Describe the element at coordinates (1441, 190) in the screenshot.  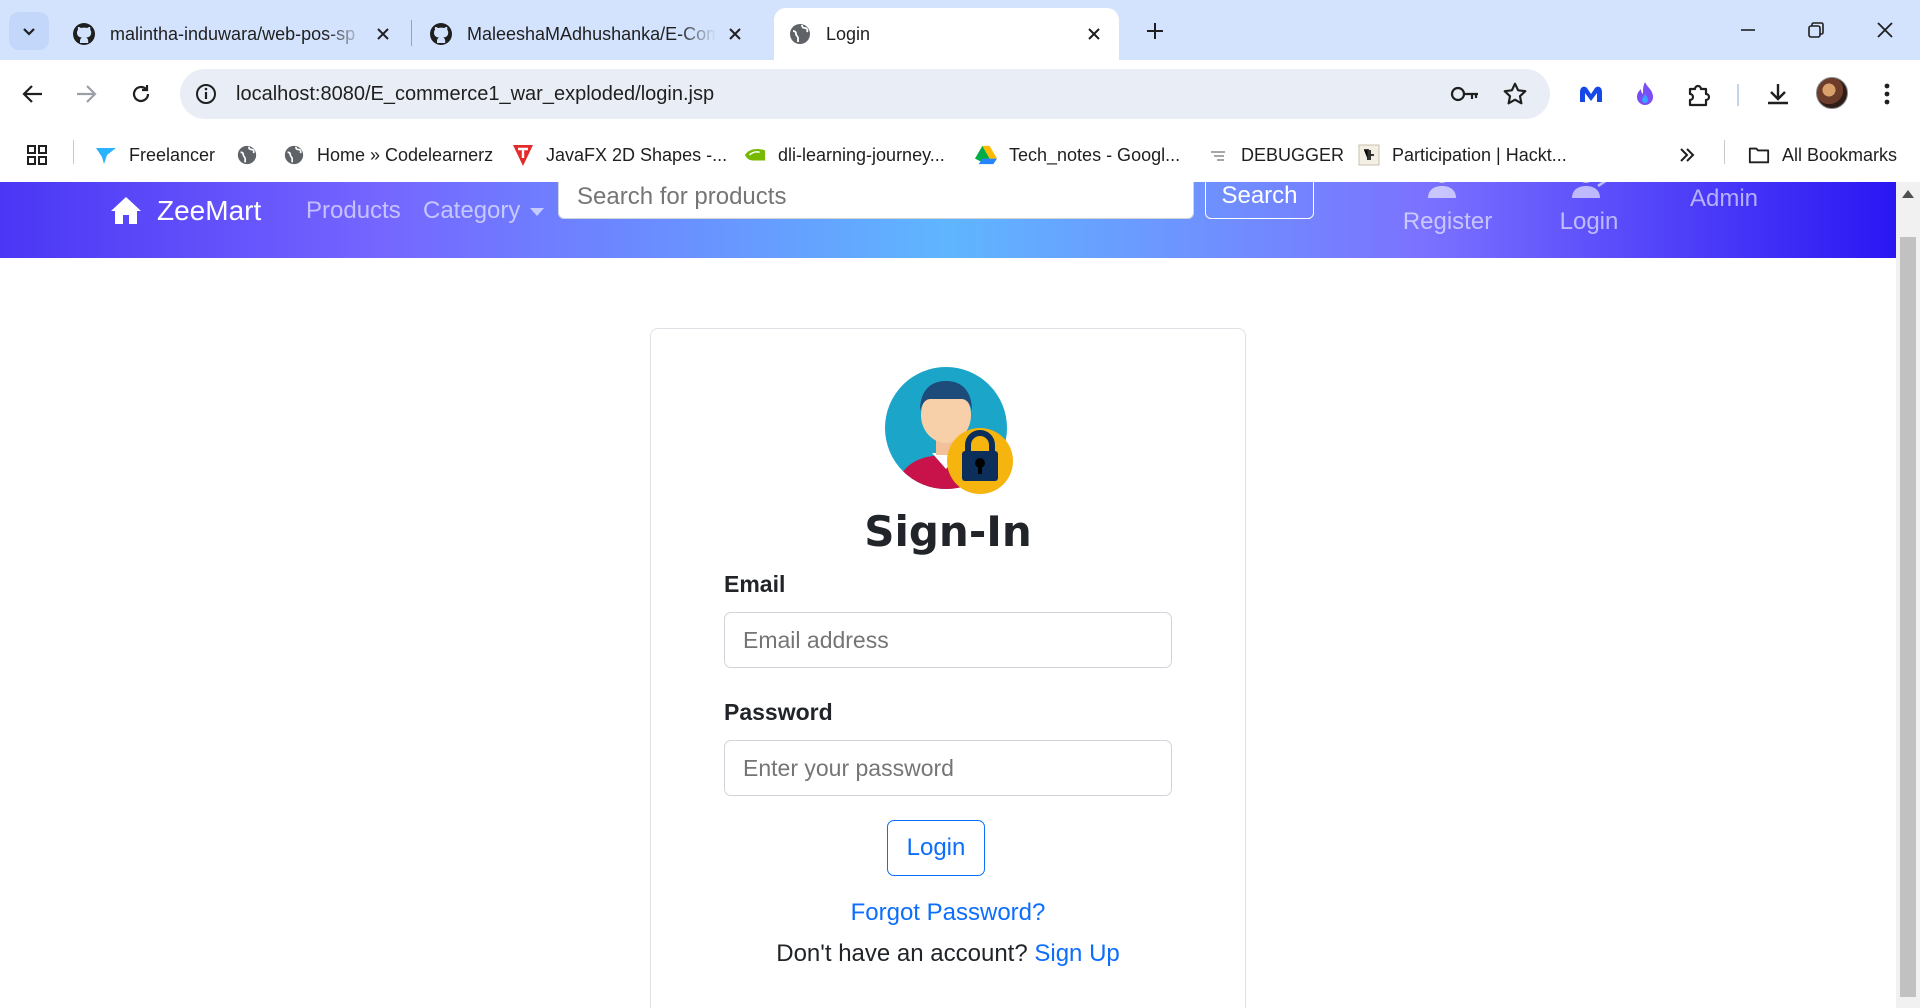
I see `user-plus-icon` at that location.